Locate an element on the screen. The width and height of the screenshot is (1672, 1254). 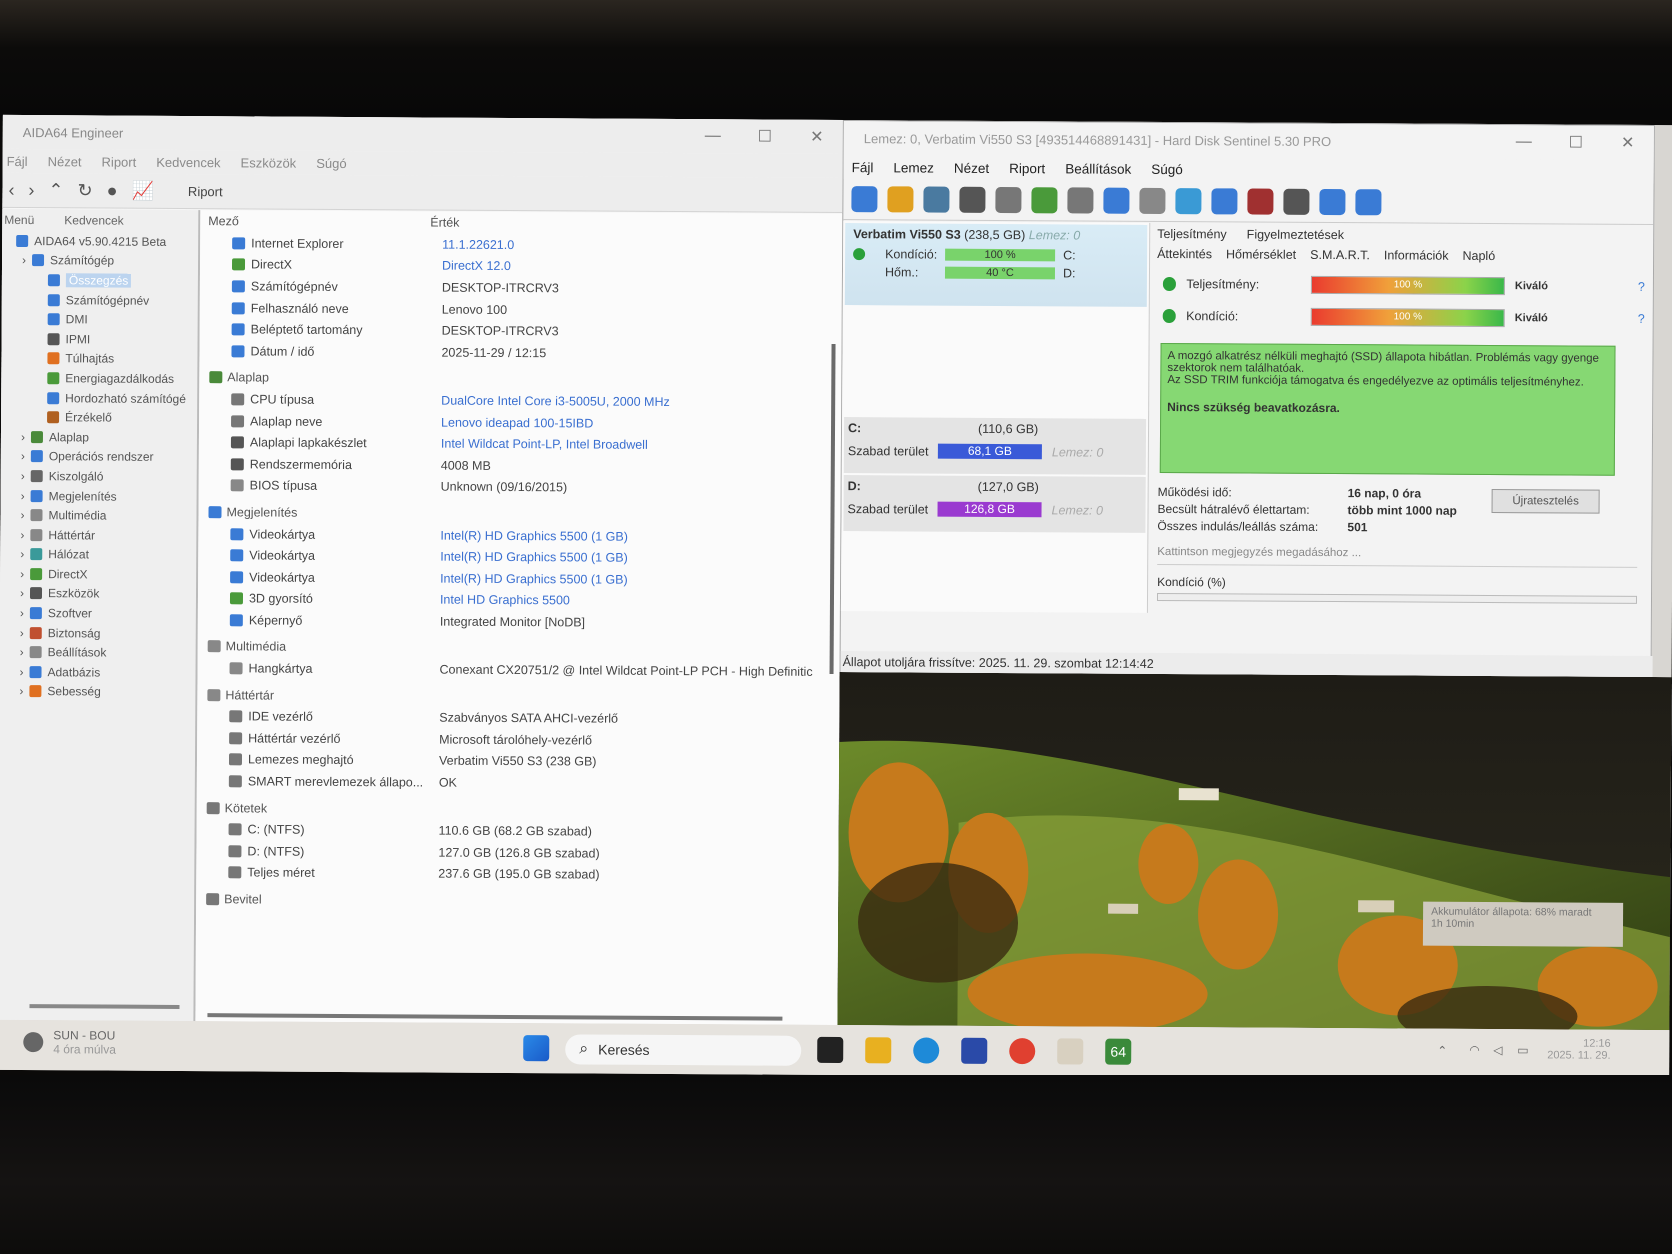
tree-item: › Operációs rendszer is located at coordinates (99, 456).